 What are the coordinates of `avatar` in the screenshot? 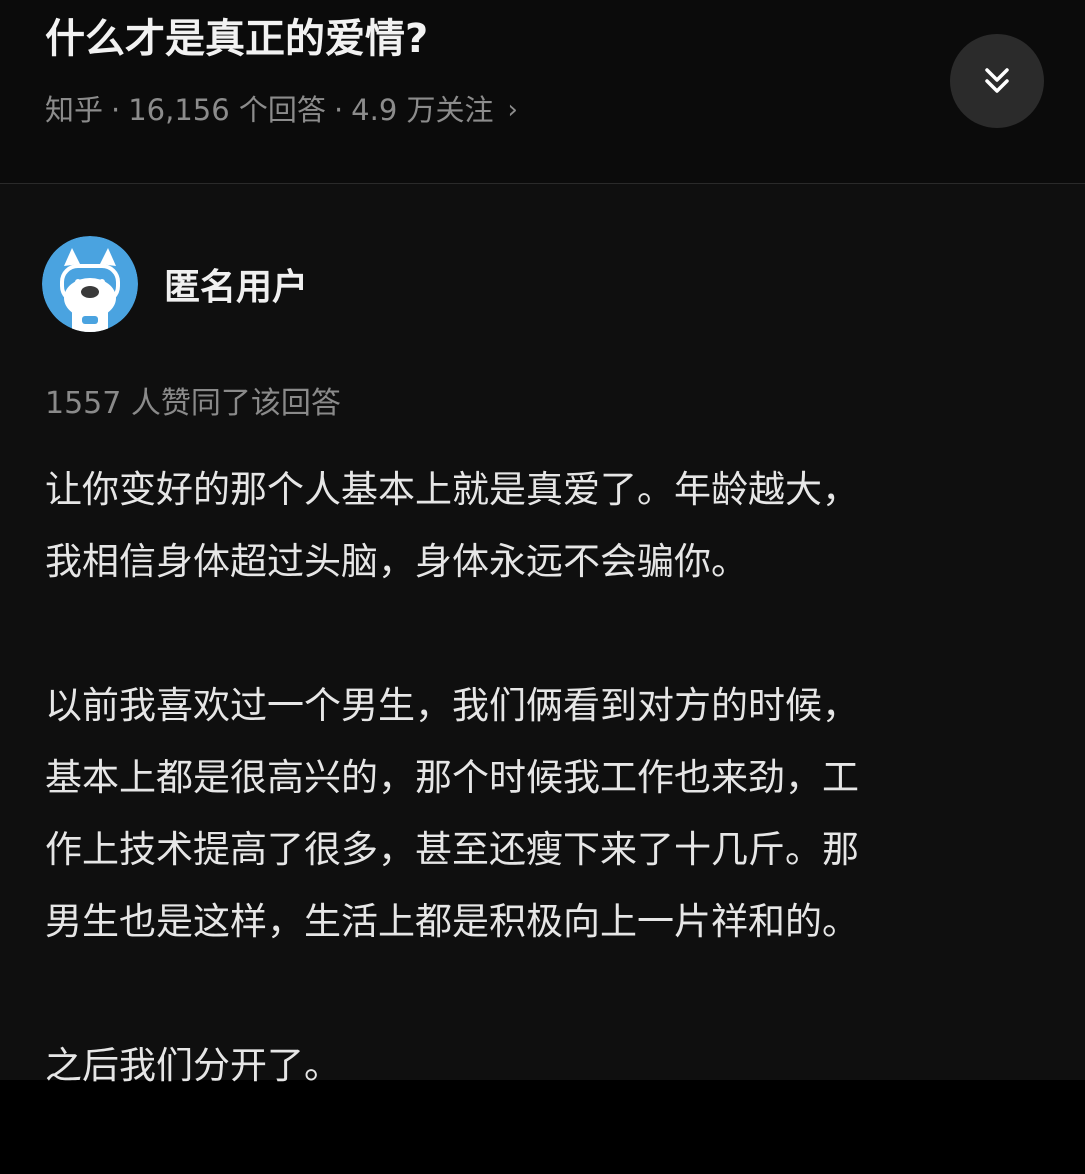 It's located at (90, 284).